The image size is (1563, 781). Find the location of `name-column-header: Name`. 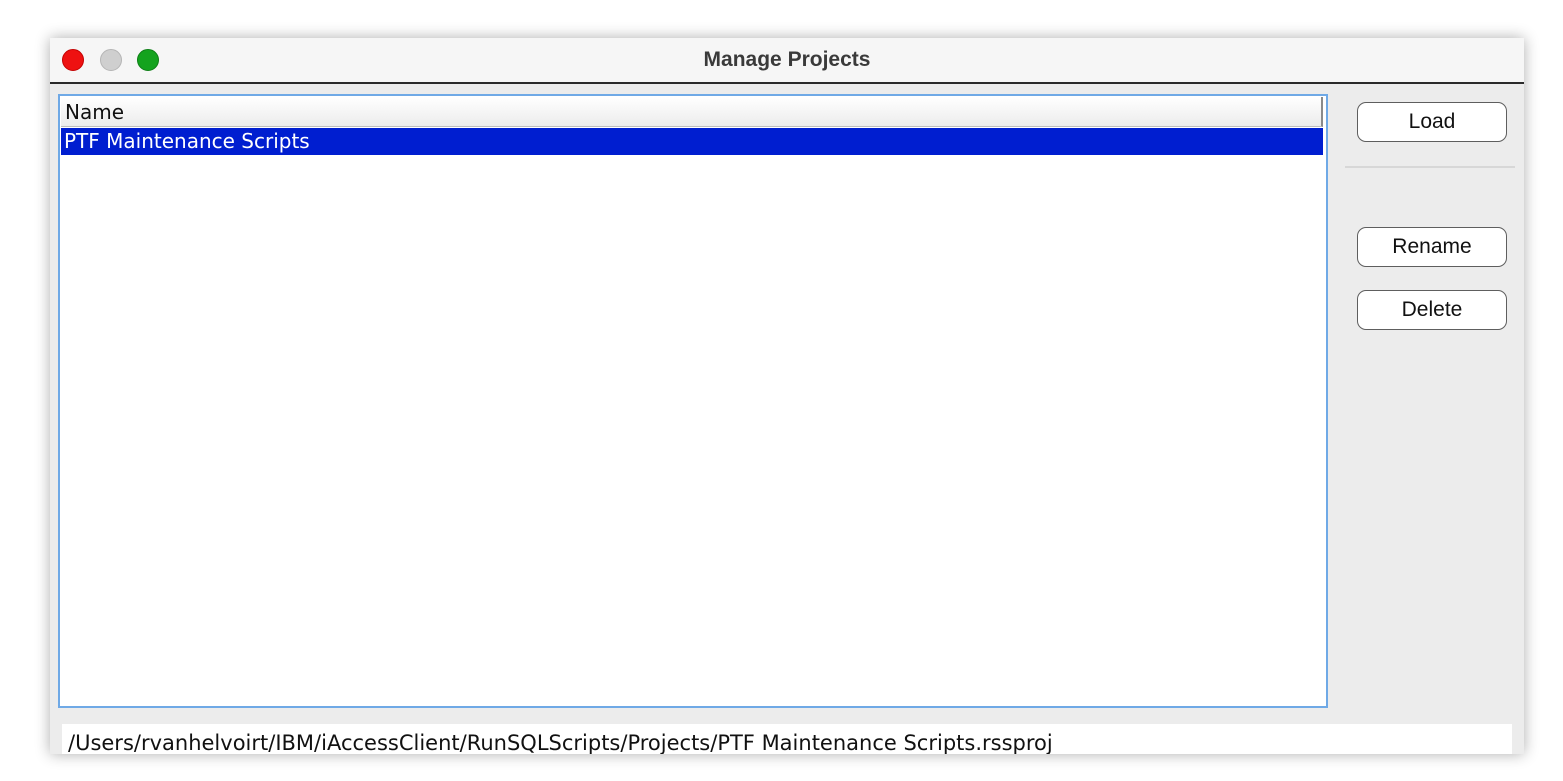

name-column-header: Name is located at coordinates (692, 112).